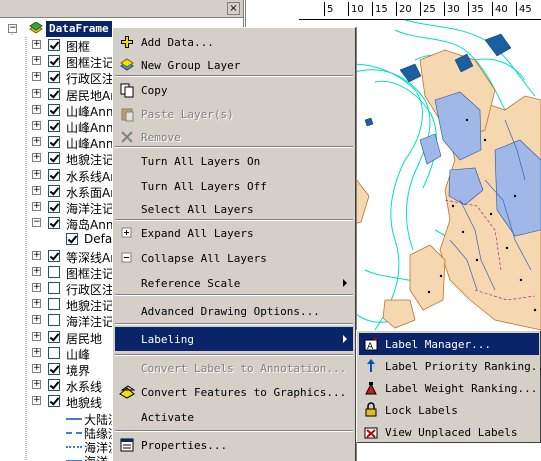 The height and width of the screenshot is (461, 541). Describe the element at coordinates (197, 209) in the screenshot. I see `menu-item-label: Select All Layers` at that location.